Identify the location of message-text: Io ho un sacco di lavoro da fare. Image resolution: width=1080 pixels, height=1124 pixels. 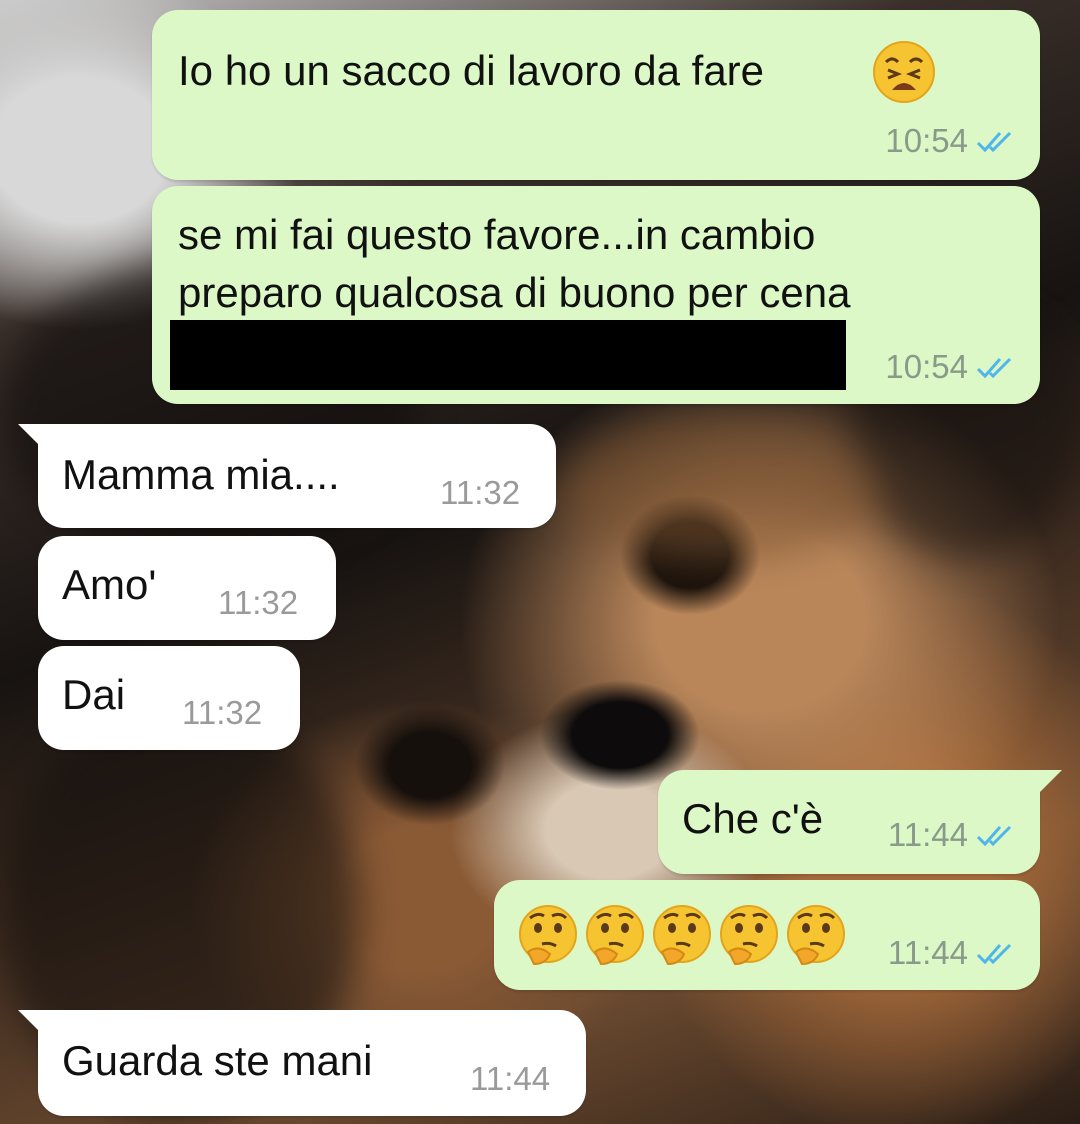
(471, 70).